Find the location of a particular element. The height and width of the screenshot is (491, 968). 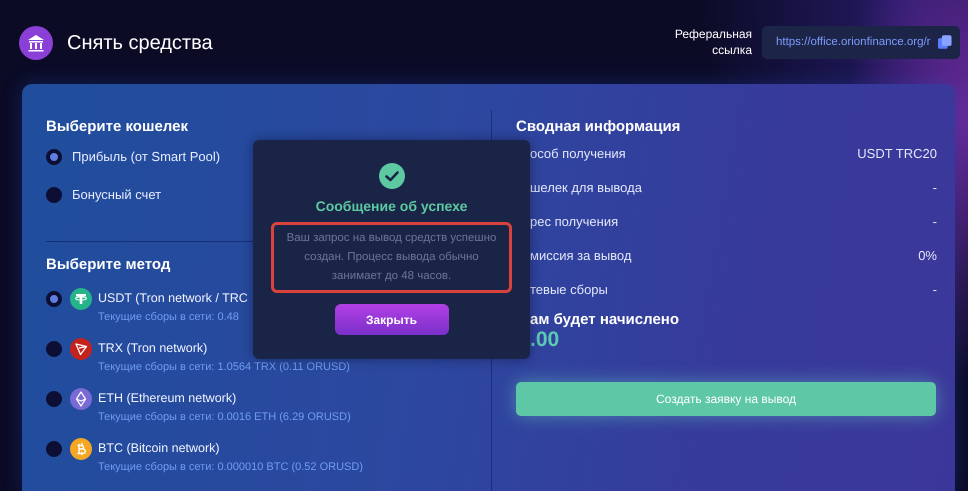

method-name: ETH (Ethereum network) is located at coordinates (224, 398).